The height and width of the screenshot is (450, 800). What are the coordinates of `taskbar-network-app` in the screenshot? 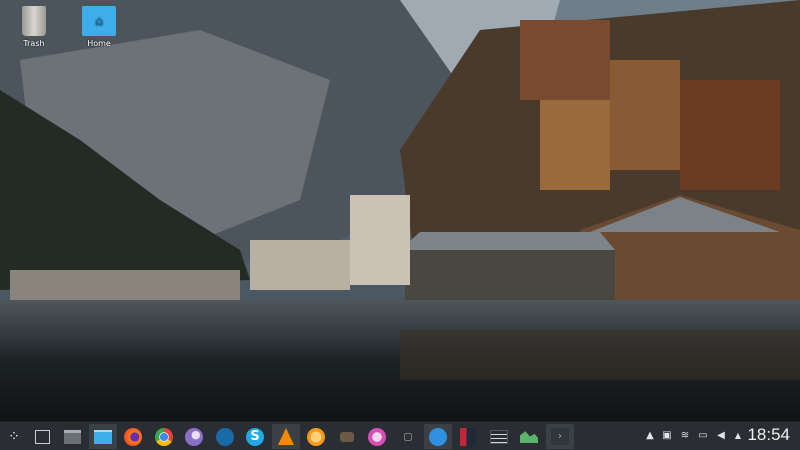 It's located at (438, 436).